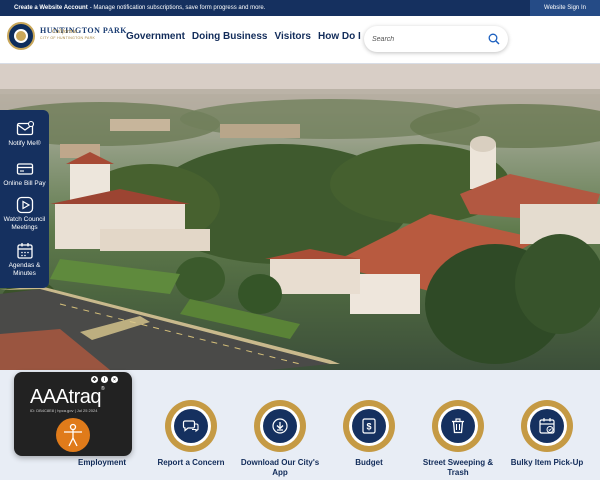  Describe the element at coordinates (68, 38) in the screenshot. I see `logo-sub-text: CITY OF HUNTINGTON PARK` at that location.